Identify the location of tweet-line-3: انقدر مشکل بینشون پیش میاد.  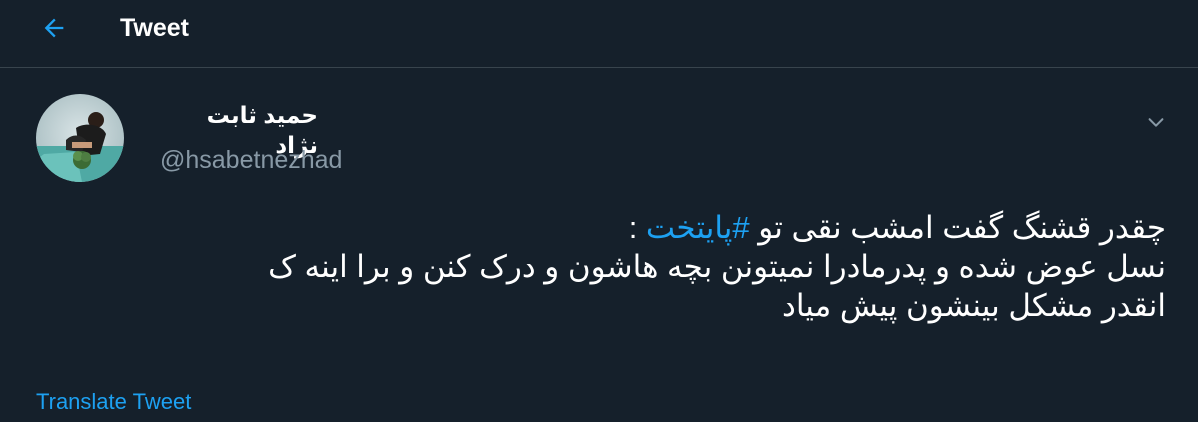
(974, 305).